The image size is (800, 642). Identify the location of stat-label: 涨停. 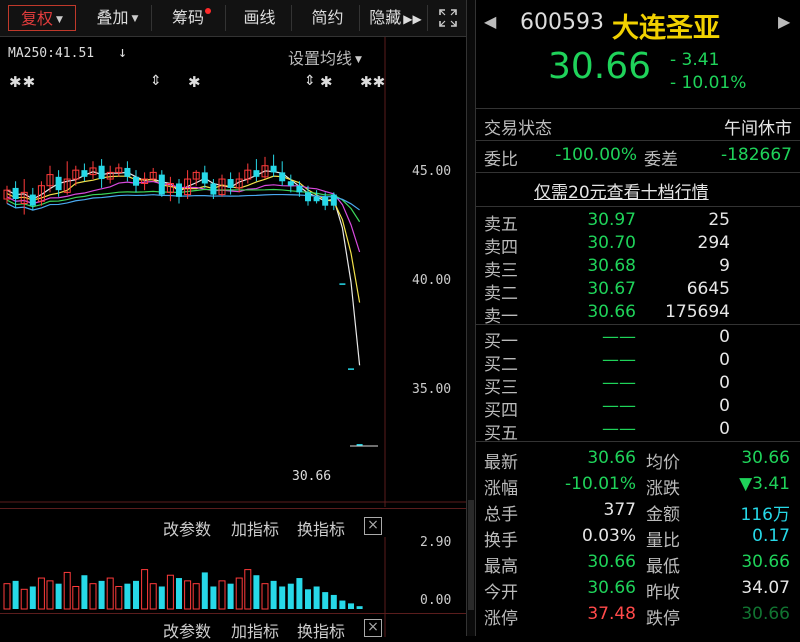
(501, 619).